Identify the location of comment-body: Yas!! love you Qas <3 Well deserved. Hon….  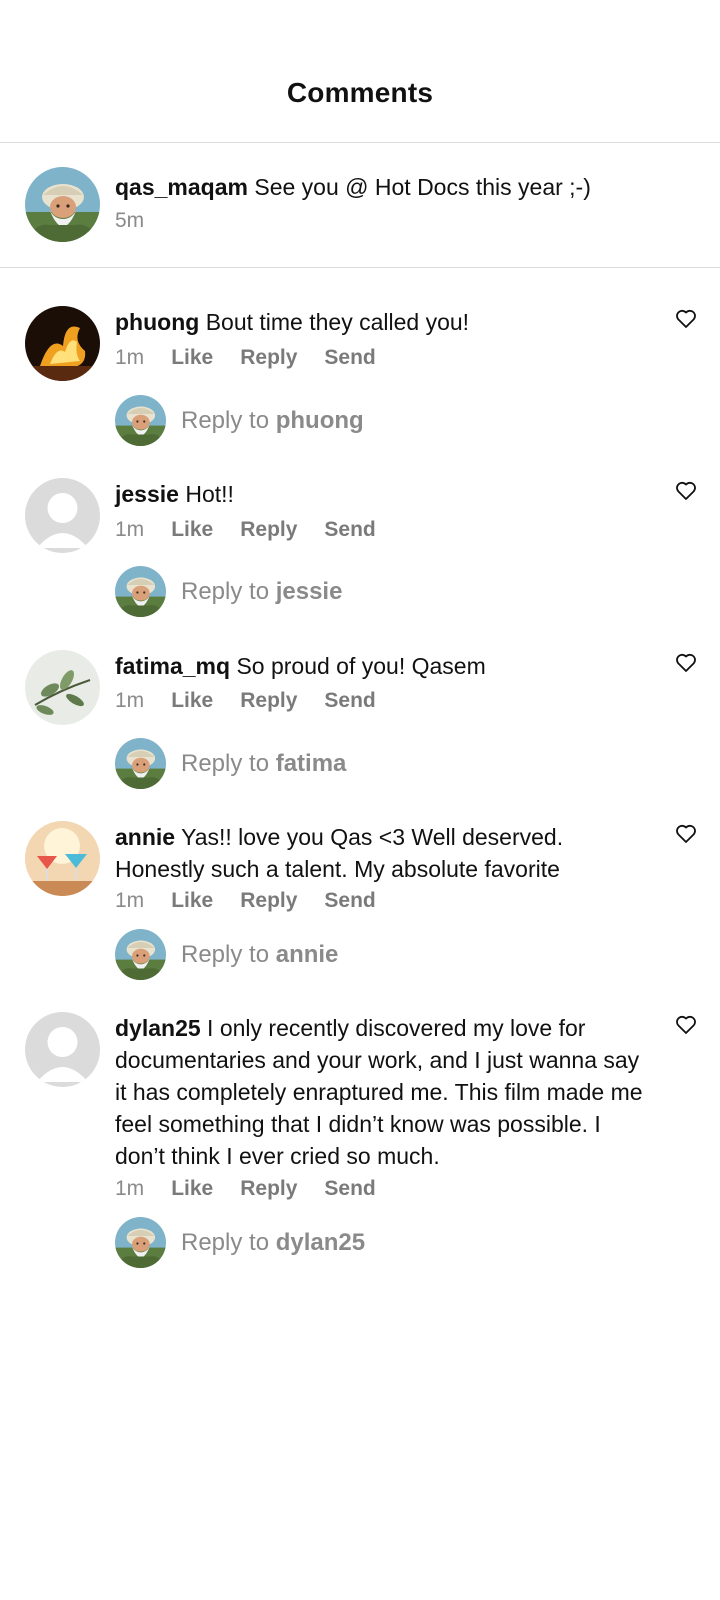
(339, 853).